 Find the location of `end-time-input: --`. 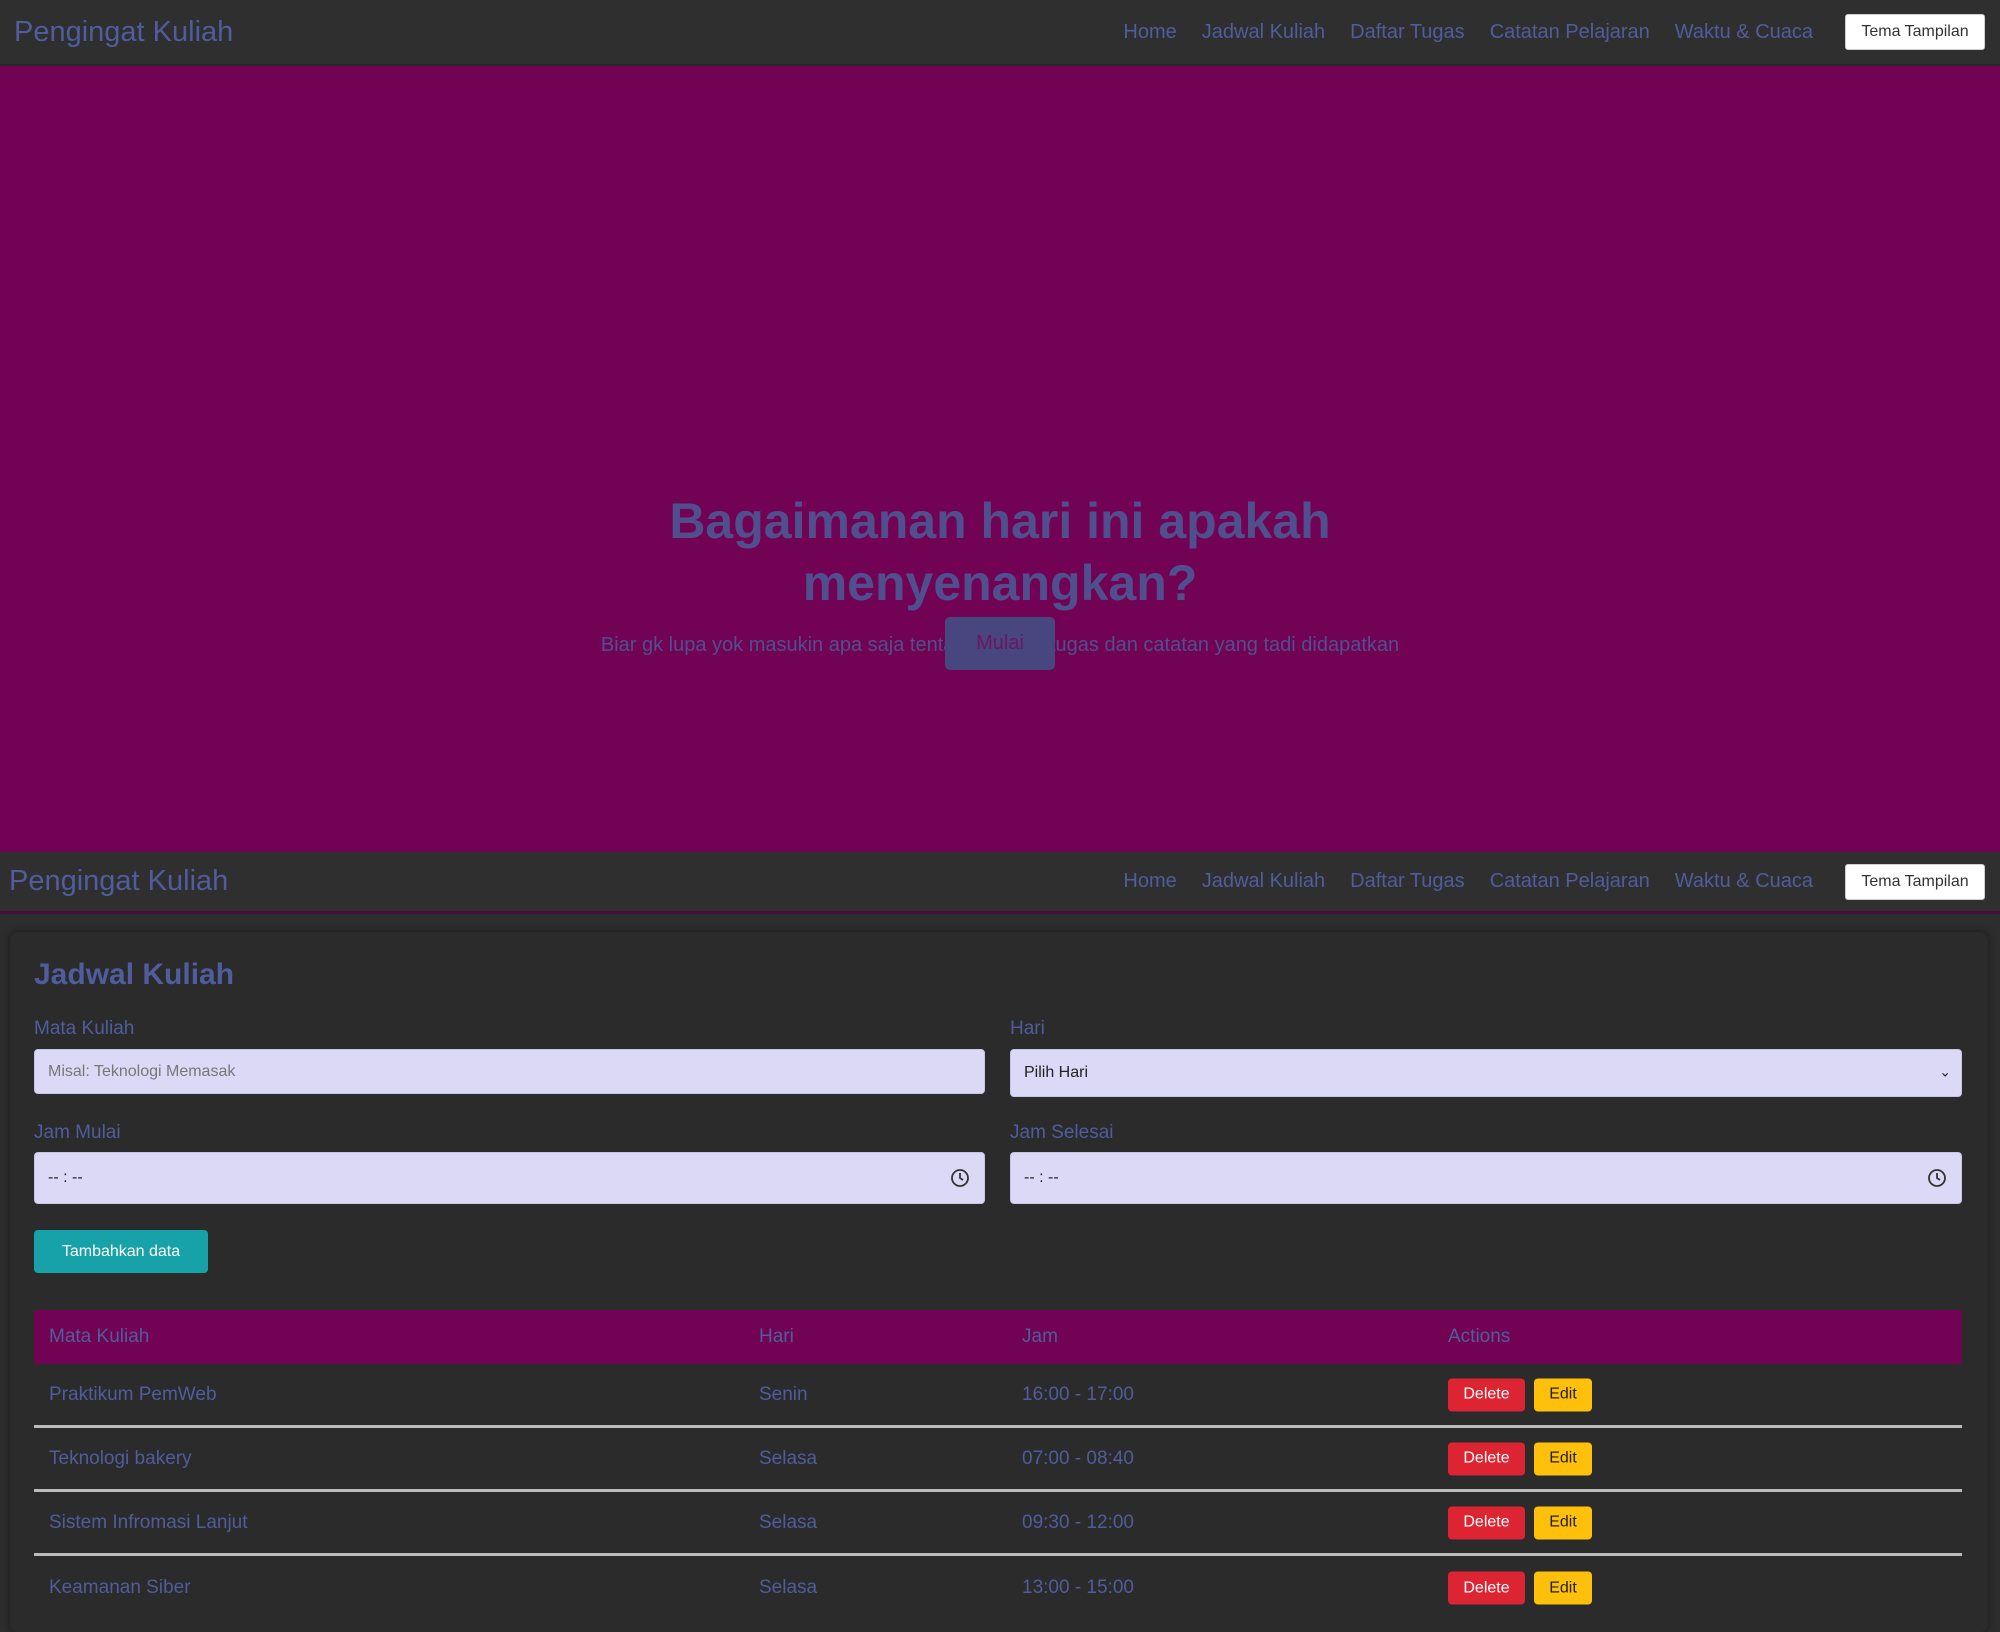

end-time-input: -- is located at coordinates (1486, 1178).